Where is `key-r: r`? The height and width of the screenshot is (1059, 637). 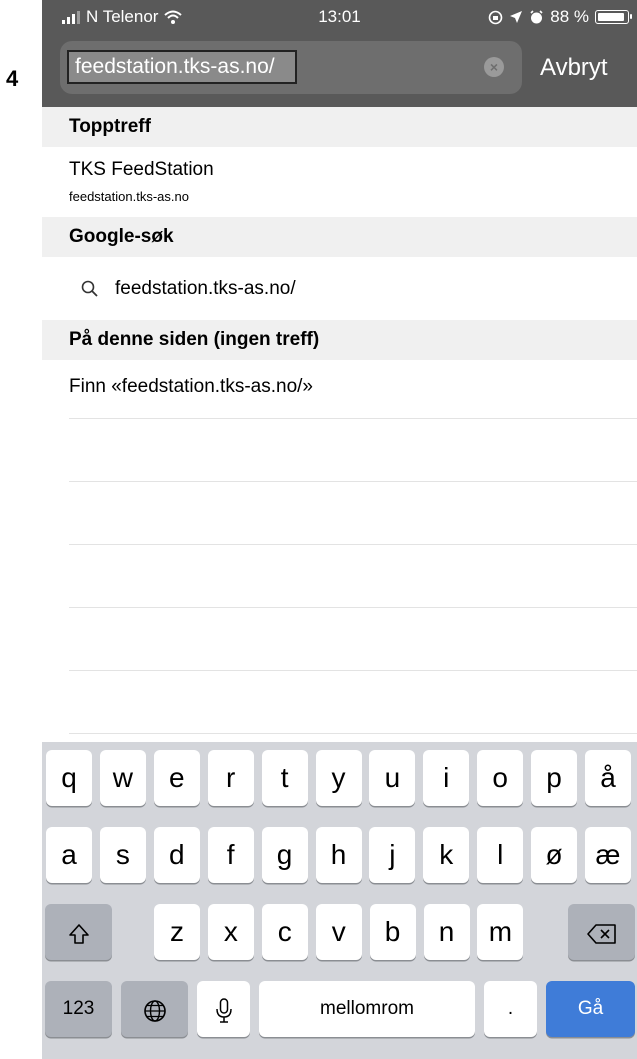 key-r: r is located at coordinates (230, 778).